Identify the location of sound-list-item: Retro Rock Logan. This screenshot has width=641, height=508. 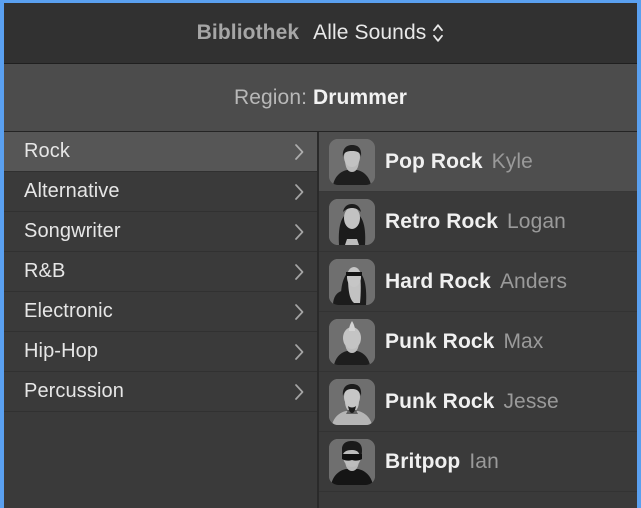
(478, 222).